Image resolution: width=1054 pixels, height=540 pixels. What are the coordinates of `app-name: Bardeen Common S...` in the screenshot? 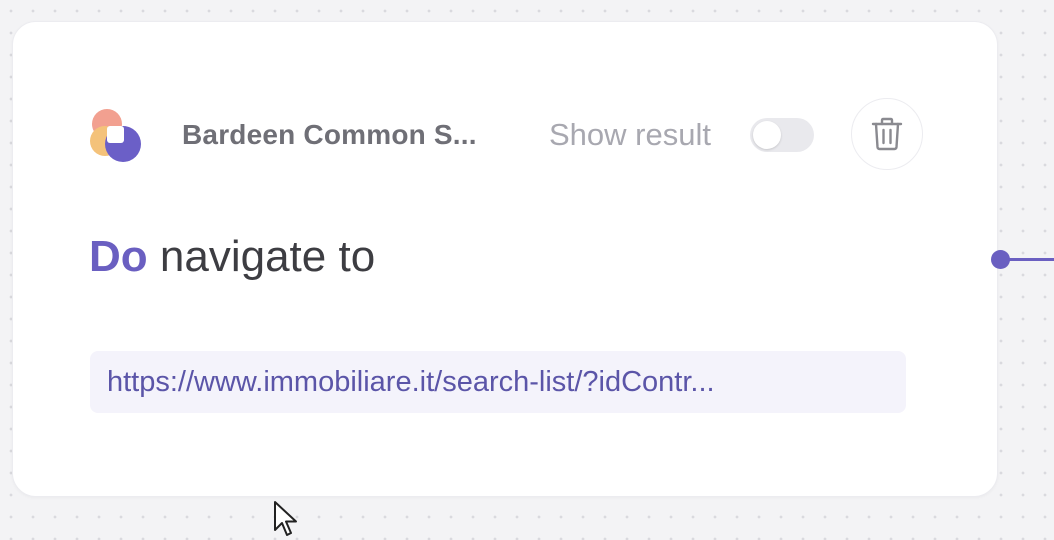 It's located at (329, 134).